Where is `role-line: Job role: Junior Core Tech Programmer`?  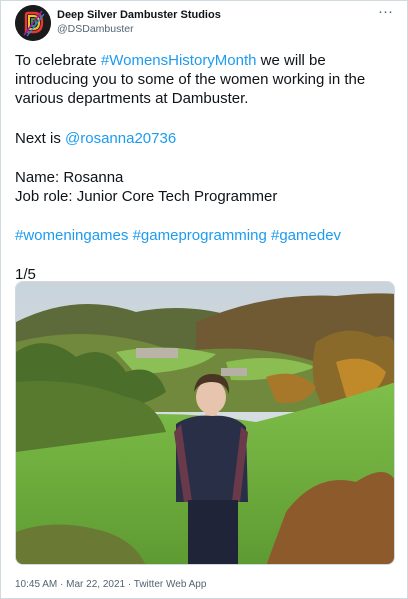 role-line: Job role: Junior Core Tech Programmer is located at coordinates (146, 197).